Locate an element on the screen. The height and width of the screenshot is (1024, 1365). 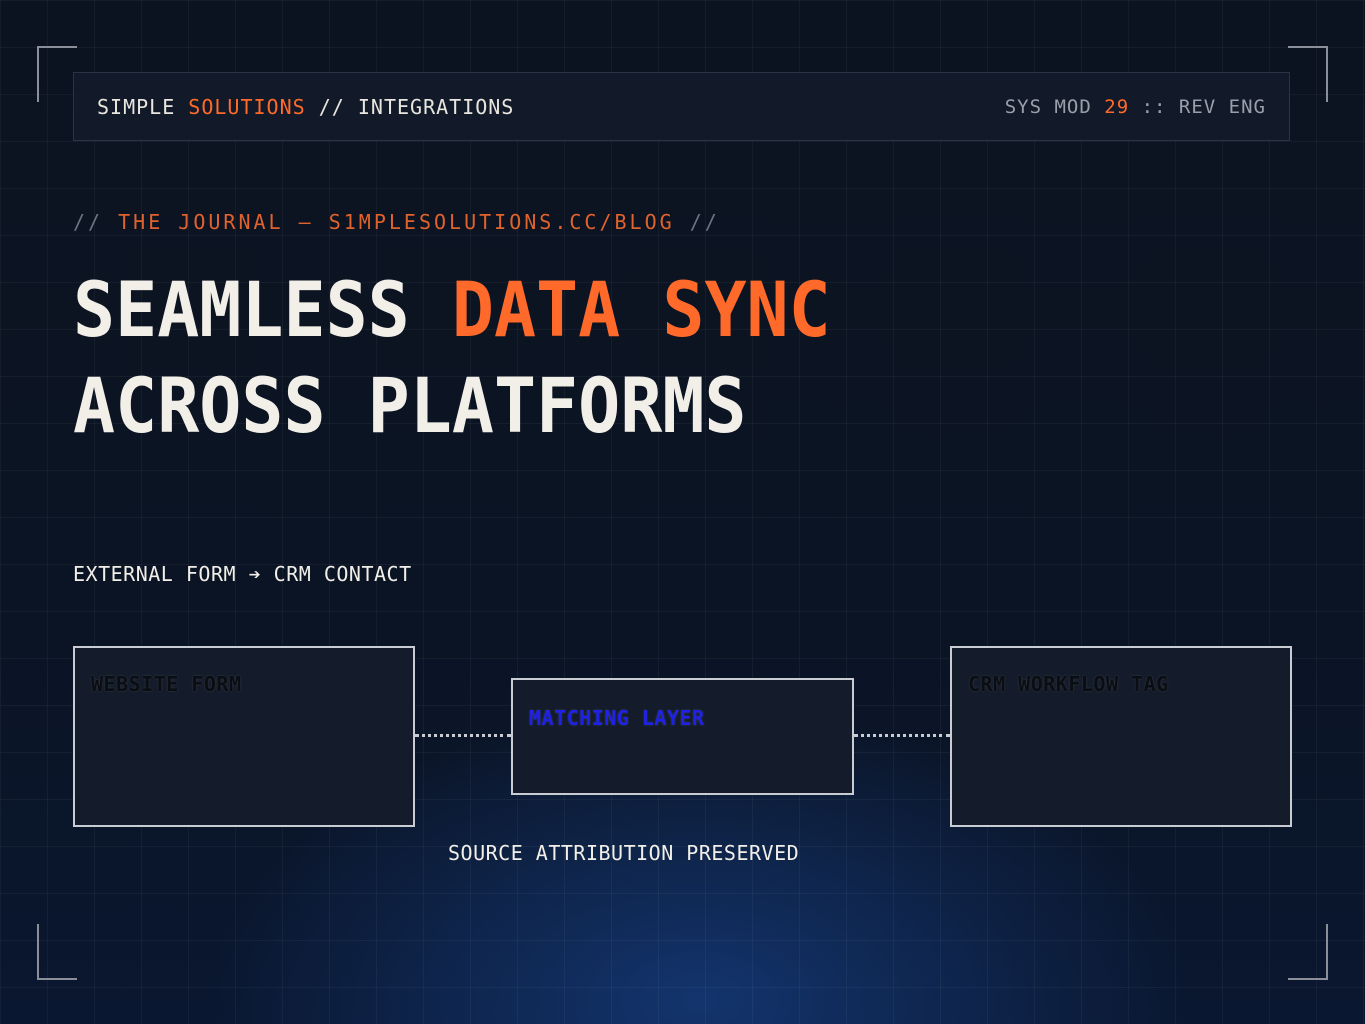
system-info: SYS MOD 29 :: REV ENG is located at coordinates (1135, 107).